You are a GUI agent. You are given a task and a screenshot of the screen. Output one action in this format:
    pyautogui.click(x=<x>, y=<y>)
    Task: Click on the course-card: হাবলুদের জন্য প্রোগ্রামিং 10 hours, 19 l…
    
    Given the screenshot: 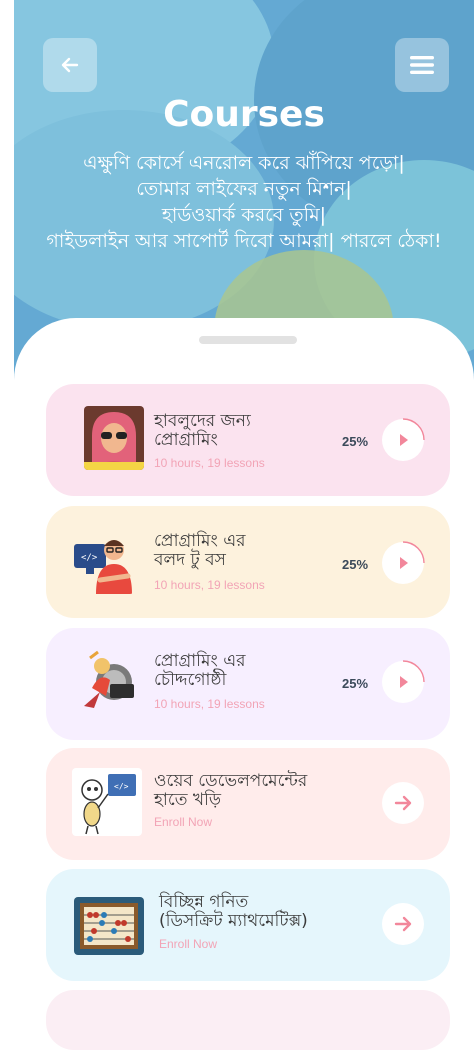 What is the action you would take?
    pyautogui.click(x=248, y=440)
    